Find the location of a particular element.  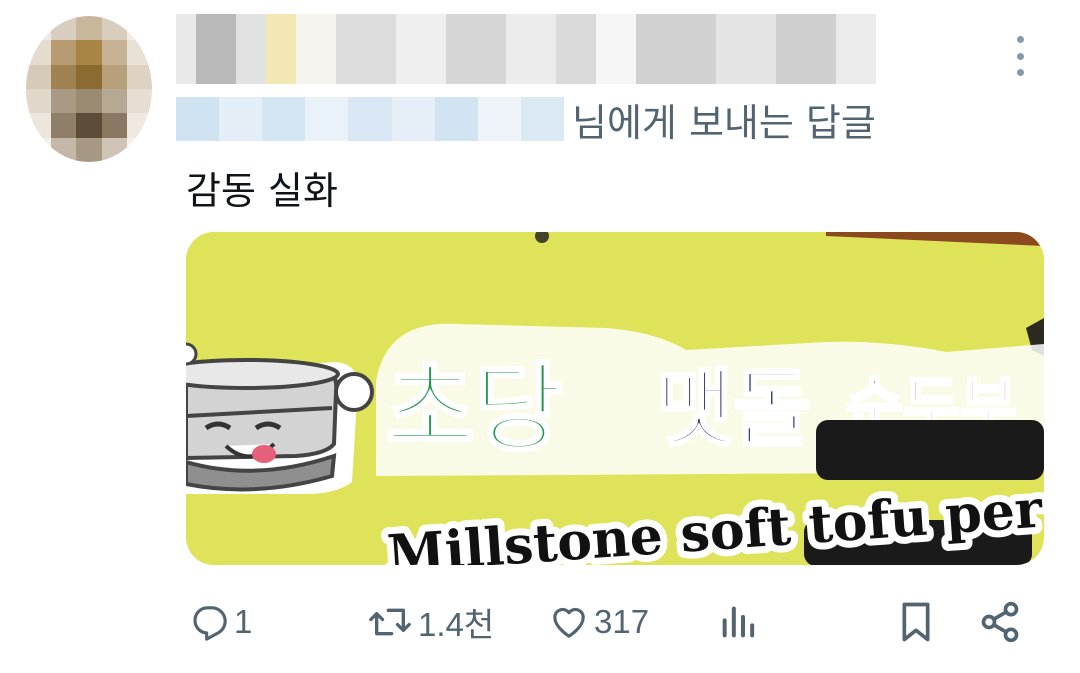

bookmark-button is located at coordinates (916, 622).